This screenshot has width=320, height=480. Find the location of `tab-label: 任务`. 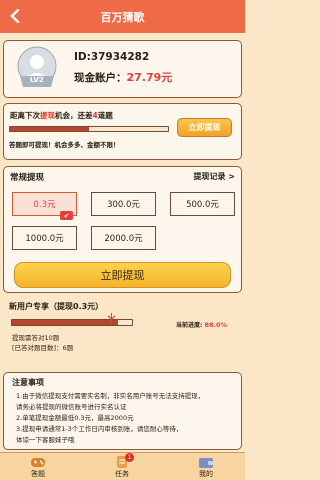

tab-label: 任务 is located at coordinates (122, 474).